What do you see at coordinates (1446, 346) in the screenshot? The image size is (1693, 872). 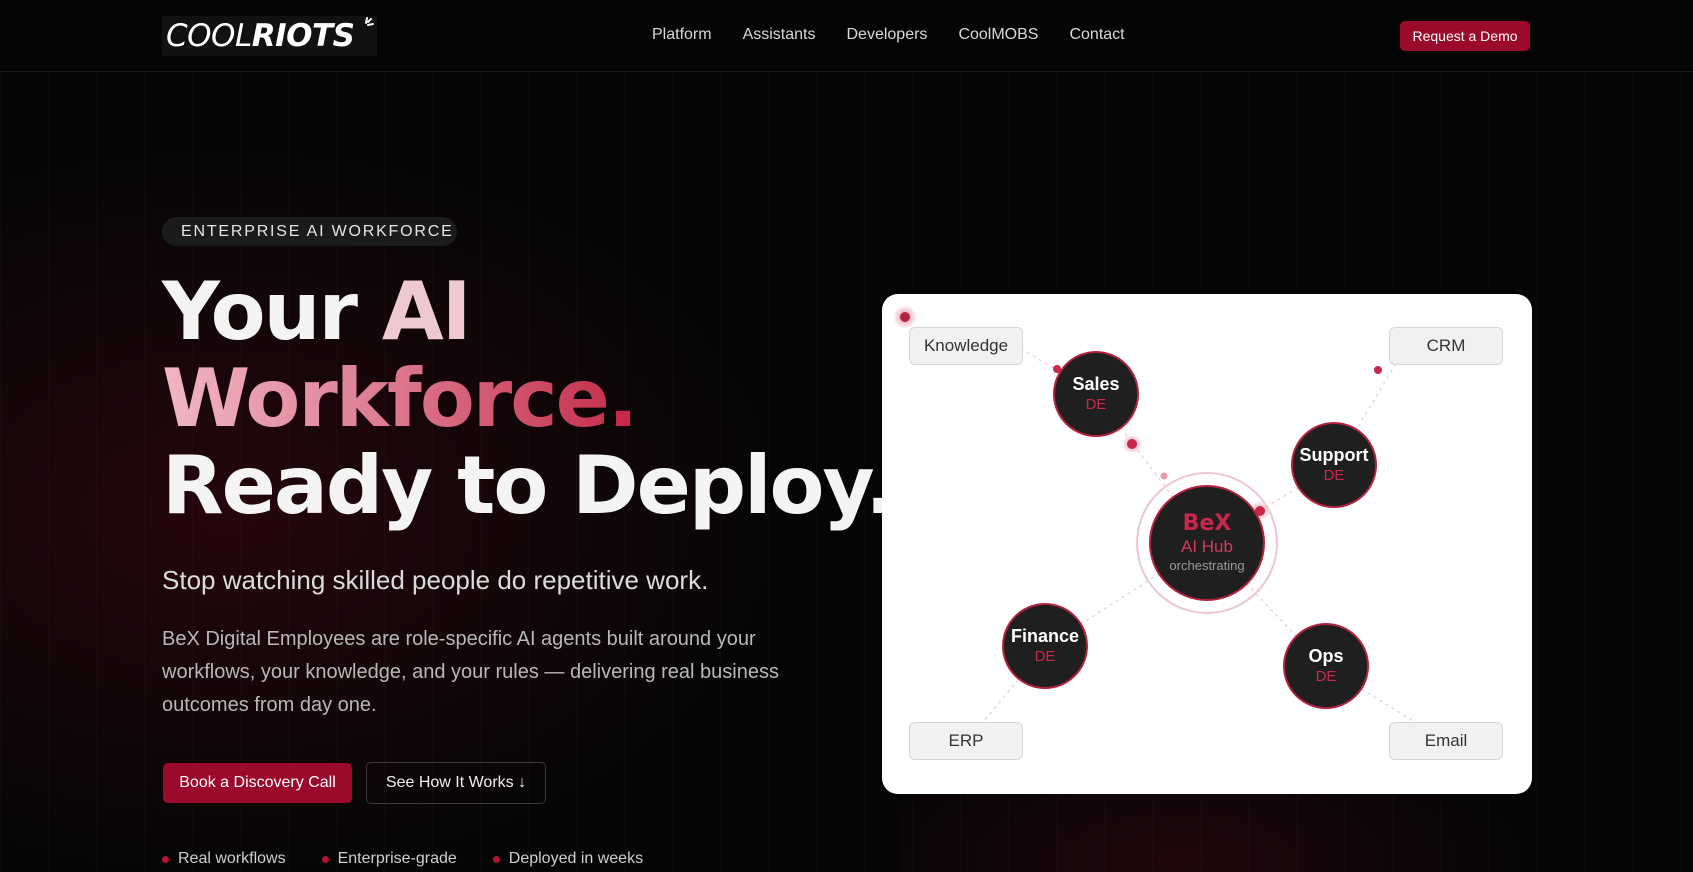 I see `system-crm: CRM` at bounding box center [1446, 346].